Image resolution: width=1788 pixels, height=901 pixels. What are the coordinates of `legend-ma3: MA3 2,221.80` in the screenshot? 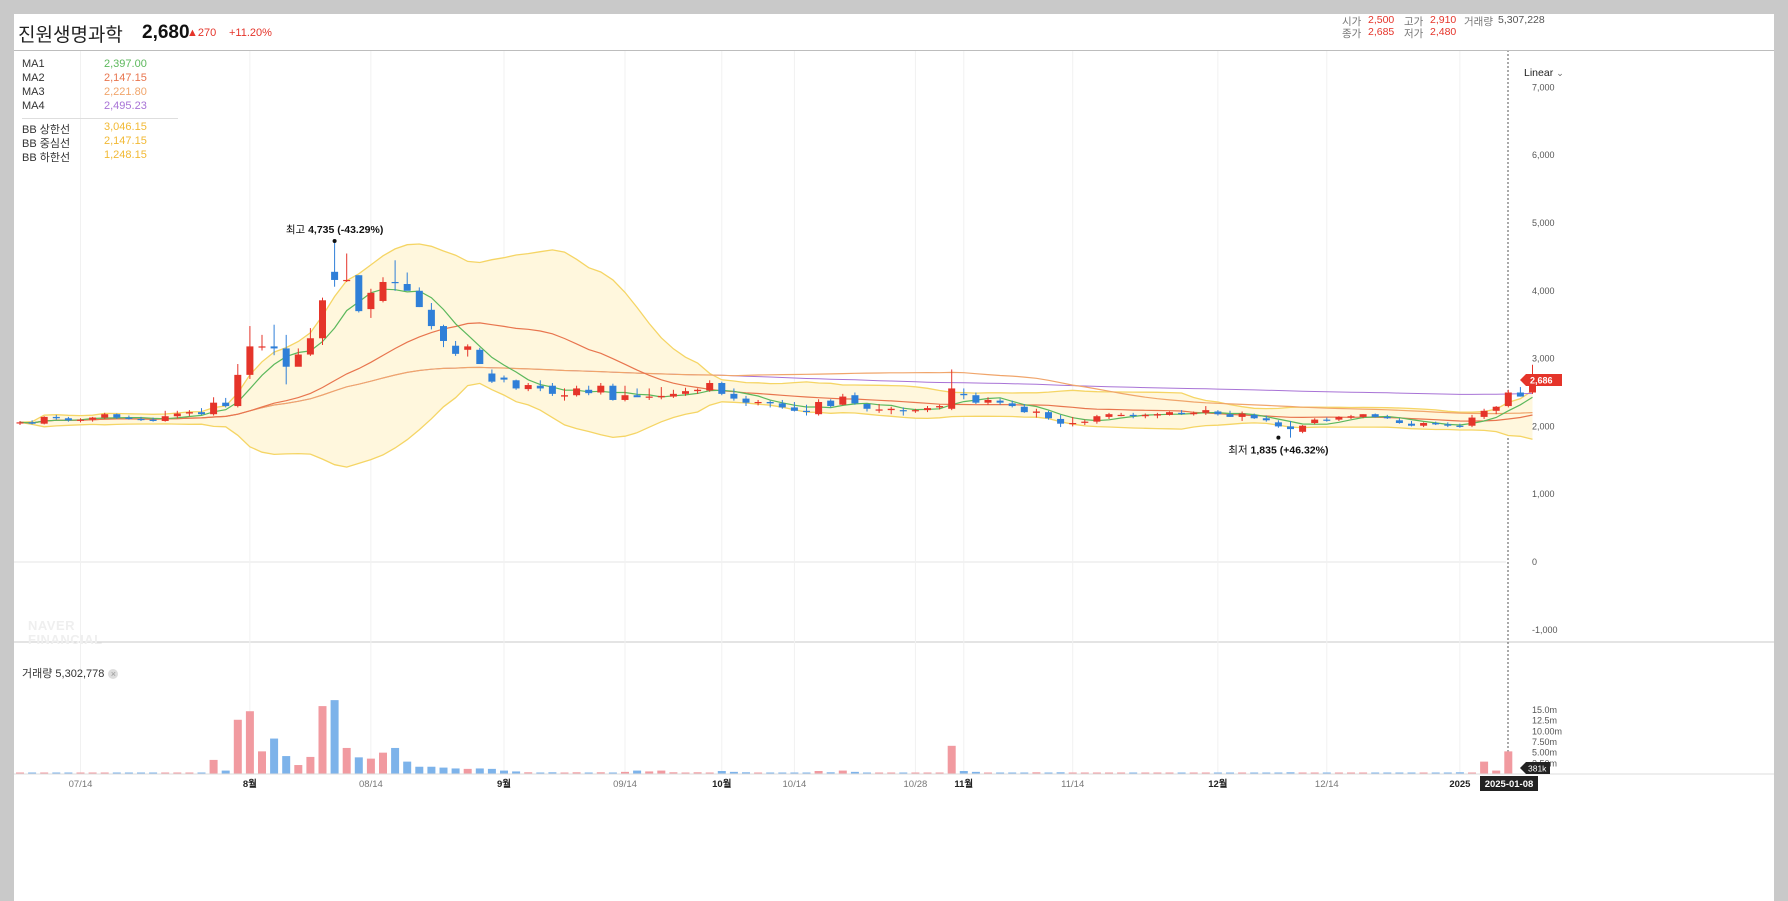 It's located at (84, 93).